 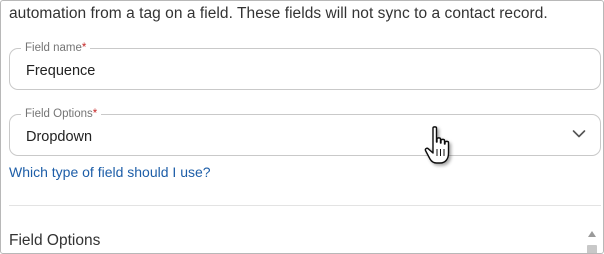 What do you see at coordinates (592, 241) in the screenshot?
I see `scrollbar` at bounding box center [592, 241].